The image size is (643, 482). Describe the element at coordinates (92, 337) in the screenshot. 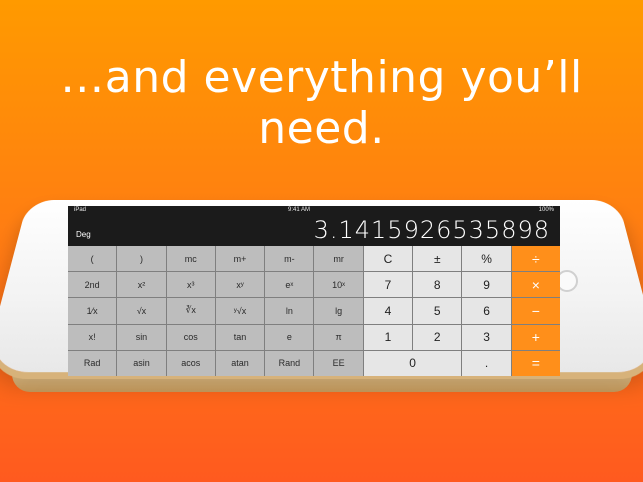

I see `key-factorial: x!` at that location.